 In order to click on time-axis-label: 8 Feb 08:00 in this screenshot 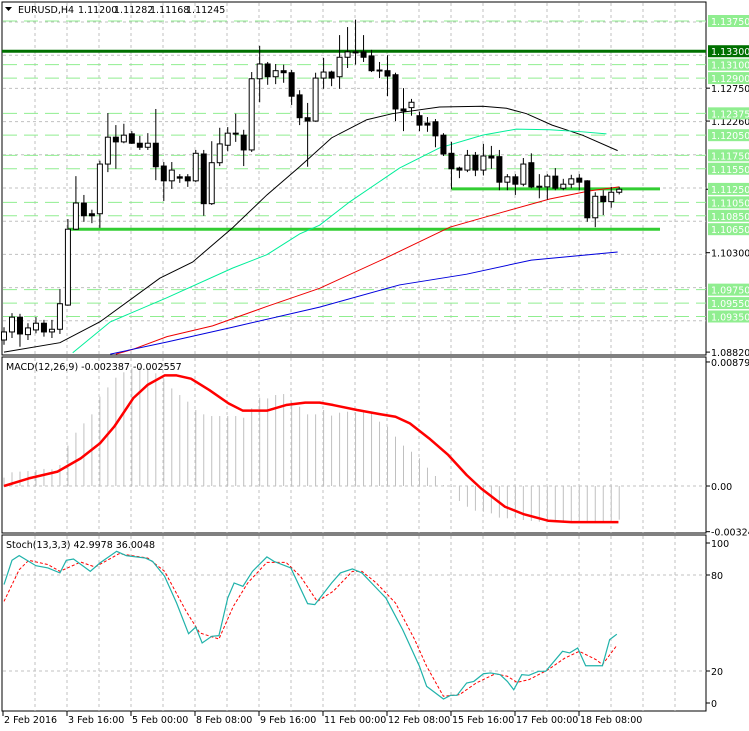, I will do `click(224, 720)`.